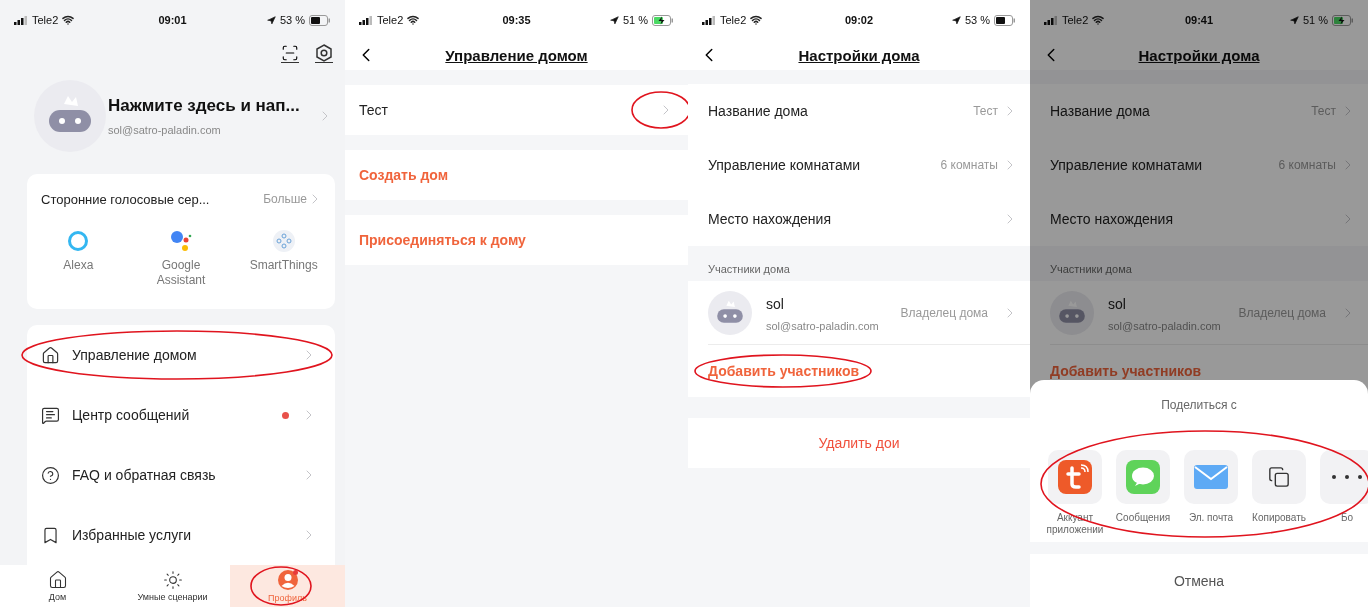  I want to click on voice-service: Alexa, so click(78, 266).